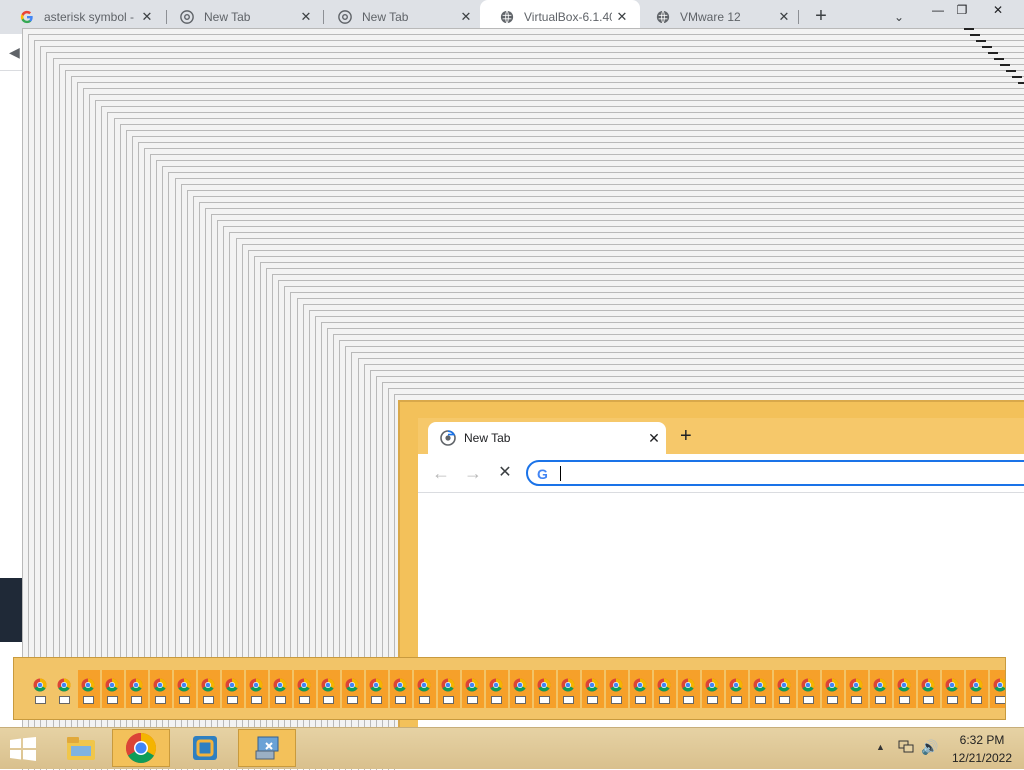 This screenshot has height=770, width=1024. I want to click on clock-time: 6:32 PM, so click(982, 740).